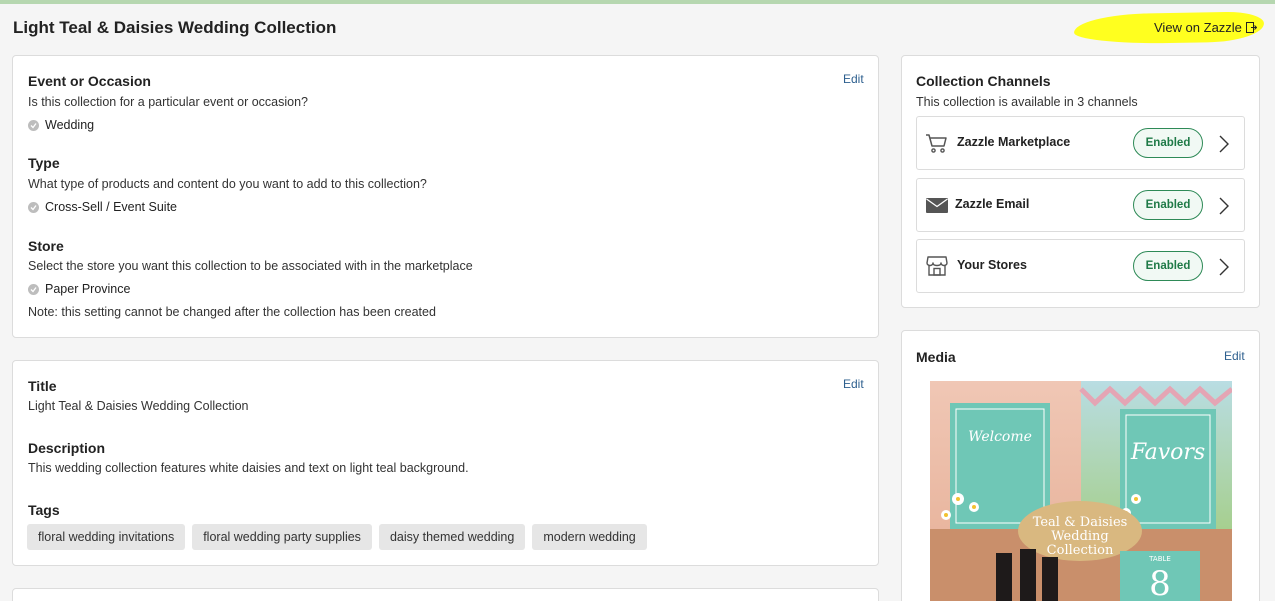 Image resolution: width=1275 pixels, height=601 pixels. Describe the element at coordinates (67, 448) in the screenshot. I see `description-label: Description` at that location.